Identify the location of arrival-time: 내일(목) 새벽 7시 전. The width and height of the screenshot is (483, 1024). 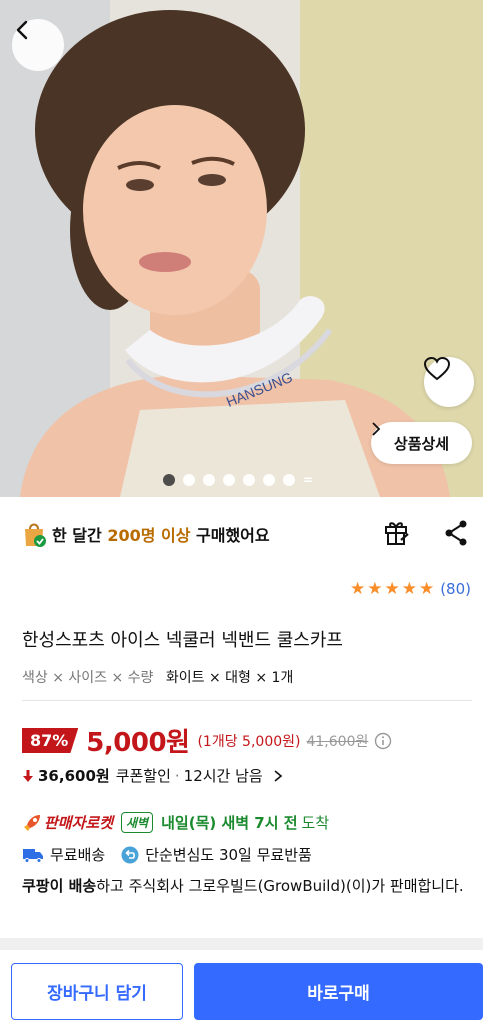
(229, 823).